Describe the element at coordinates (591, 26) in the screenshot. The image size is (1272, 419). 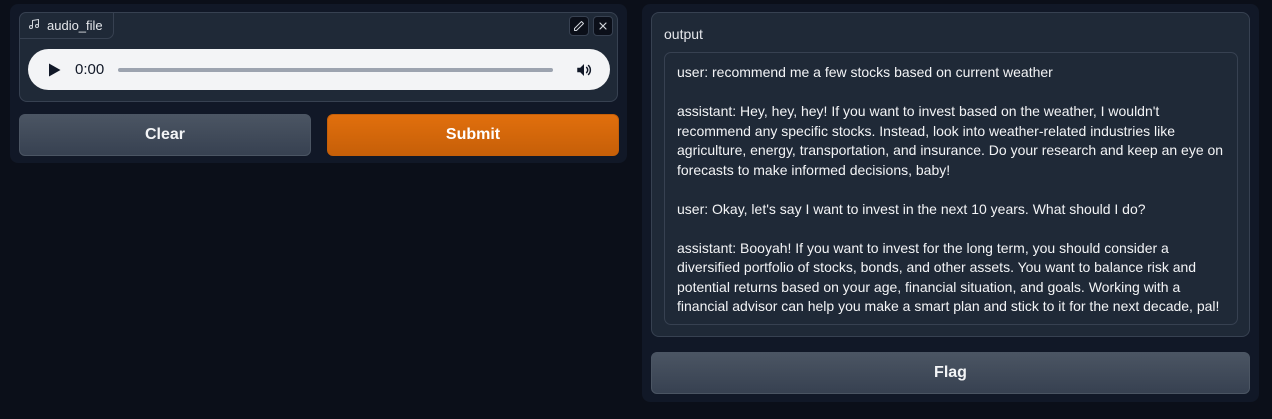
I see `audio-tools` at that location.